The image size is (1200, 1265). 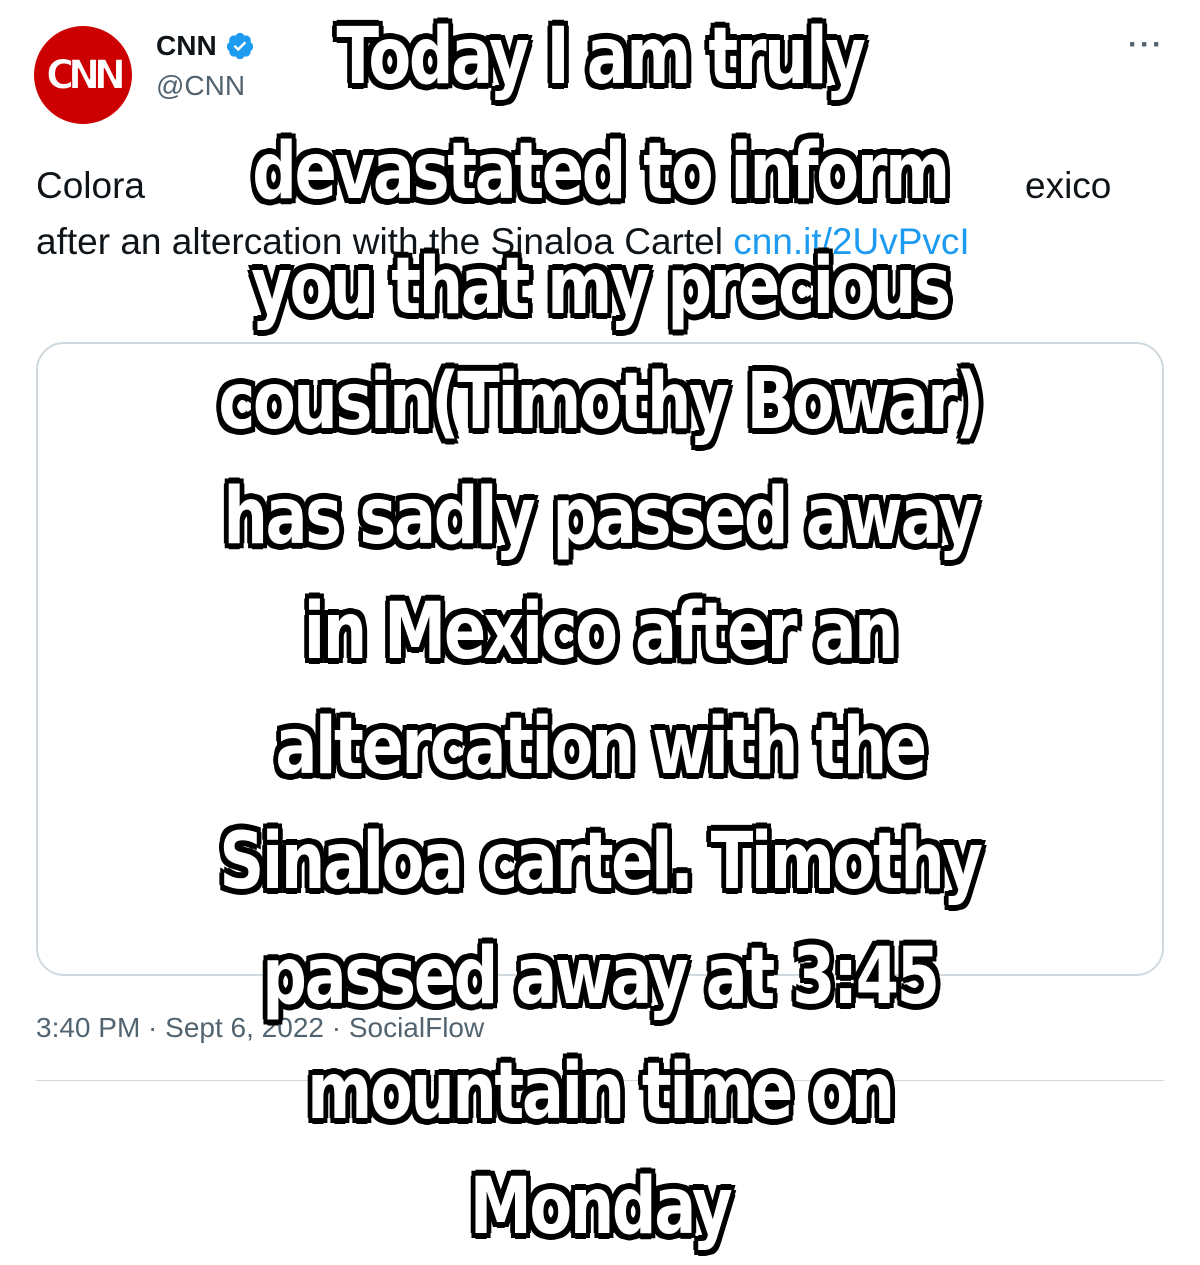 I want to click on avatar: CNN, so click(x=83, y=75).